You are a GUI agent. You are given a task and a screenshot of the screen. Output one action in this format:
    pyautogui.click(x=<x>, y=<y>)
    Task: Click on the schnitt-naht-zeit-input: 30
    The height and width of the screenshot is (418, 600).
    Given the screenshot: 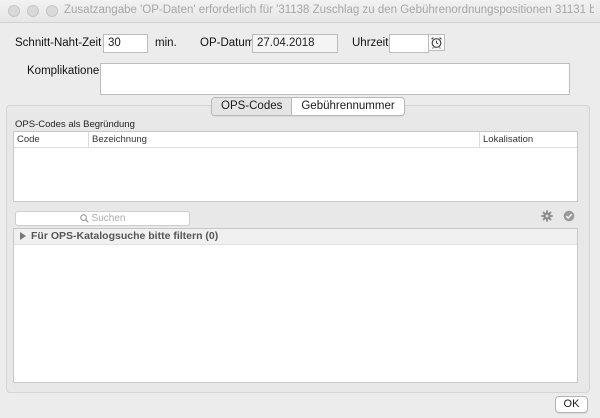 What is the action you would take?
    pyautogui.click(x=125, y=43)
    